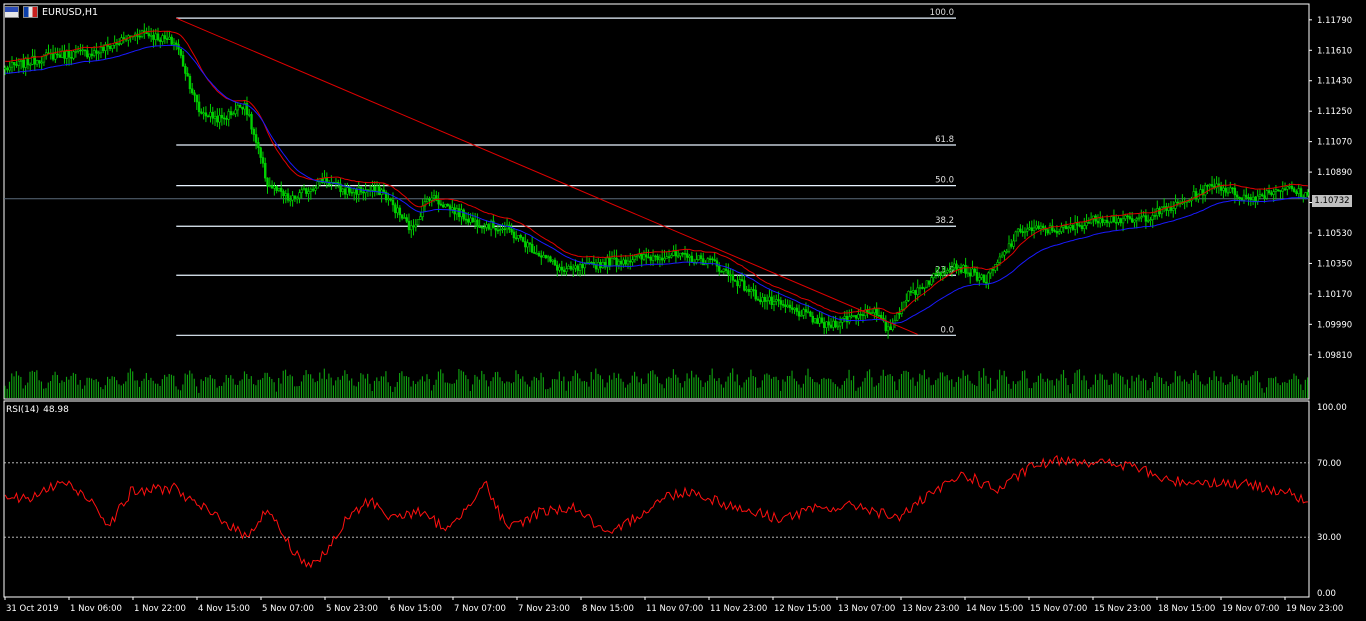 This screenshot has height=621, width=1366. What do you see at coordinates (1122, 609) in the screenshot?
I see `time-axis-label: 15 Nov 23:00` at bounding box center [1122, 609].